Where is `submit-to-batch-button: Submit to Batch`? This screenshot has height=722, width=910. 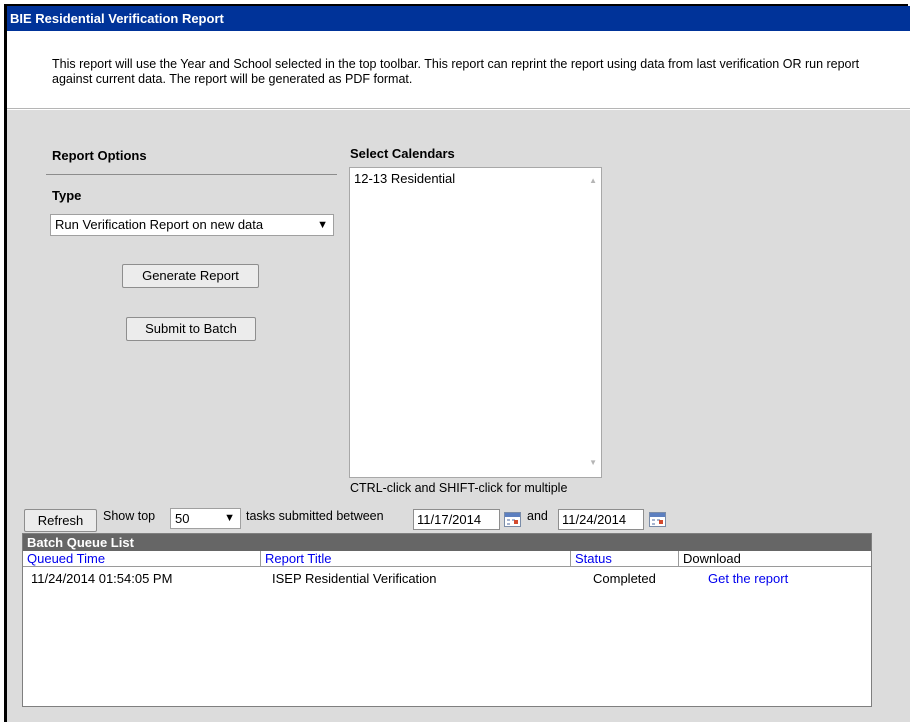 submit-to-batch-button: Submit to Batch is located at coordinates (191, 329).